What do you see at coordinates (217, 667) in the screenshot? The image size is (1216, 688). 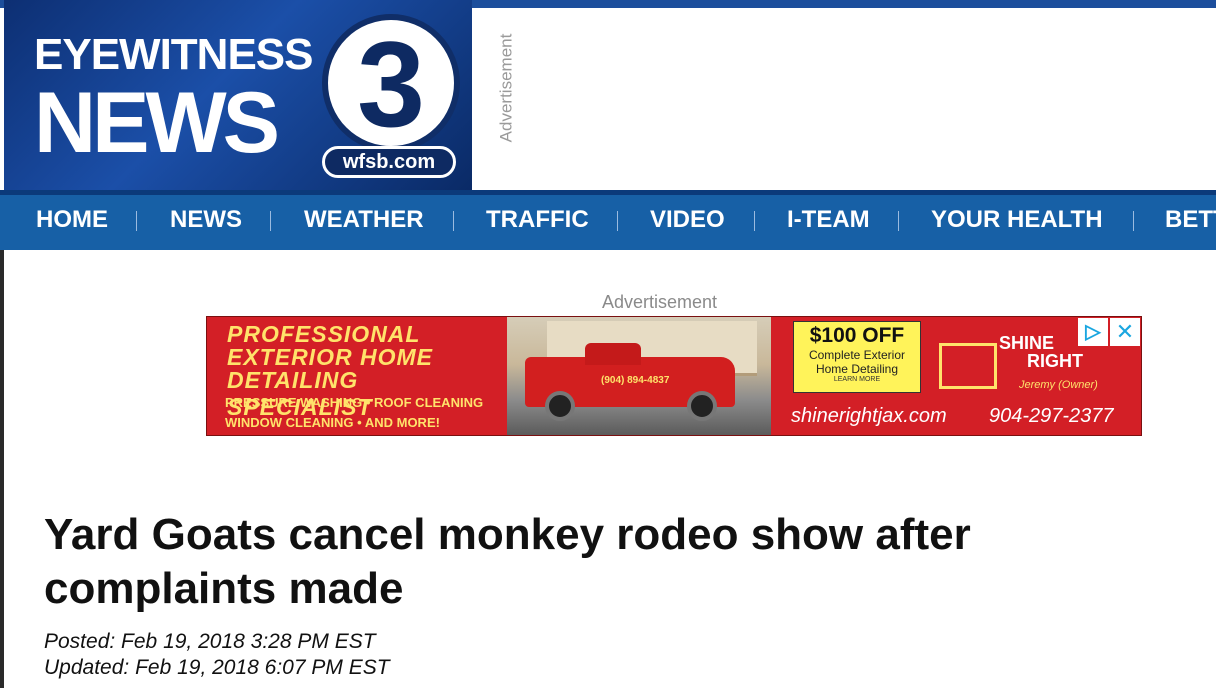 I see `updated-date: Updated: Feb 19, 2018 6:07 PM EST` at bounding box center [217, 667].